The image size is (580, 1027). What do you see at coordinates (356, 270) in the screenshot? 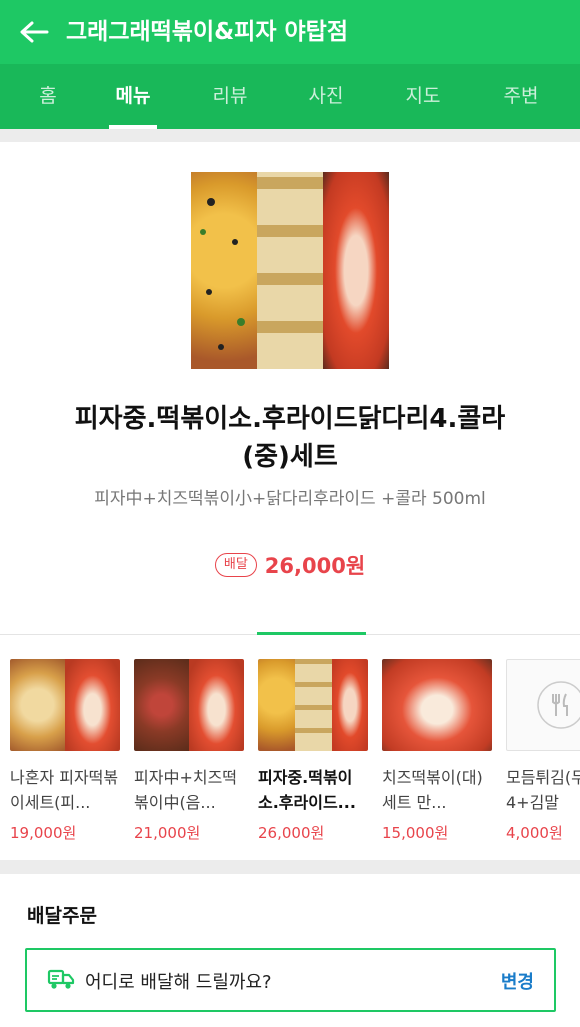
I see `tteokbokki-image` at bounding box center [356, 270].